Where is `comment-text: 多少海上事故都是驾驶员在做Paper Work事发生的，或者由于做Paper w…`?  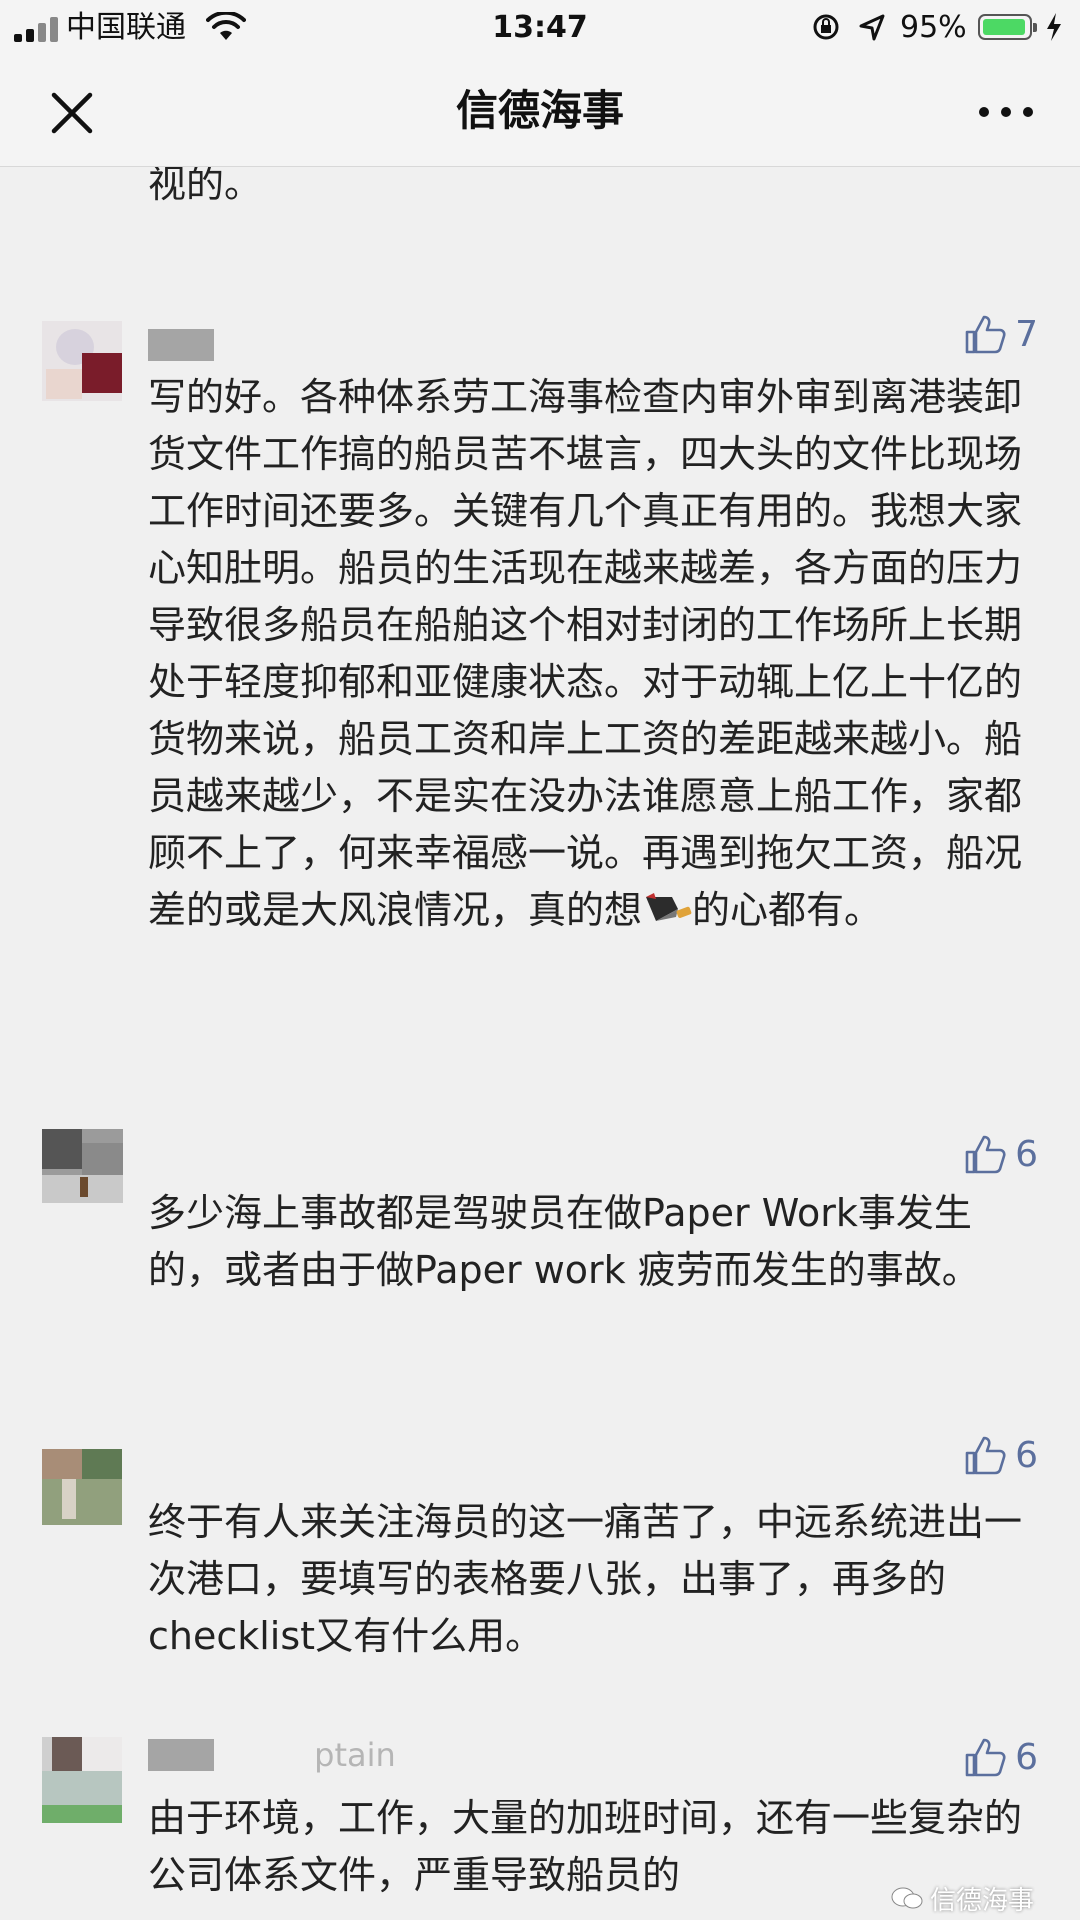
comment-text: 多少海上事故都是驾驶员在做Paper Work事发生的，或者由于做Paper w… is located at coordinates (564, 1241).